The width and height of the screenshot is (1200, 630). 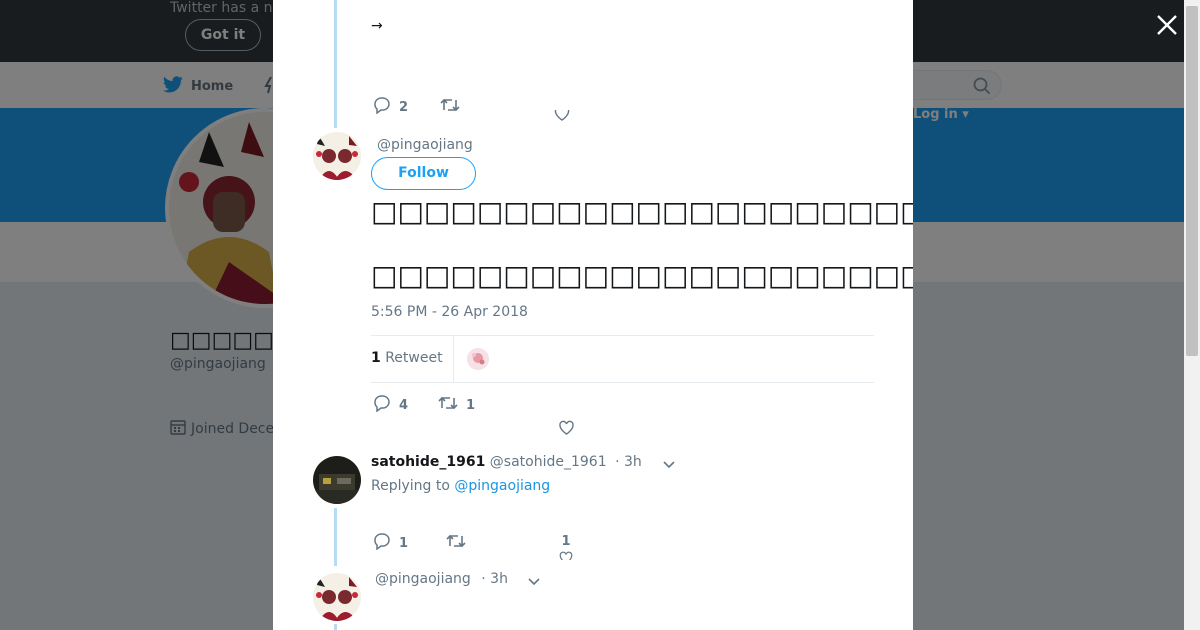 I want to click on reply1-actions: 1, so click(x=423, y=543).